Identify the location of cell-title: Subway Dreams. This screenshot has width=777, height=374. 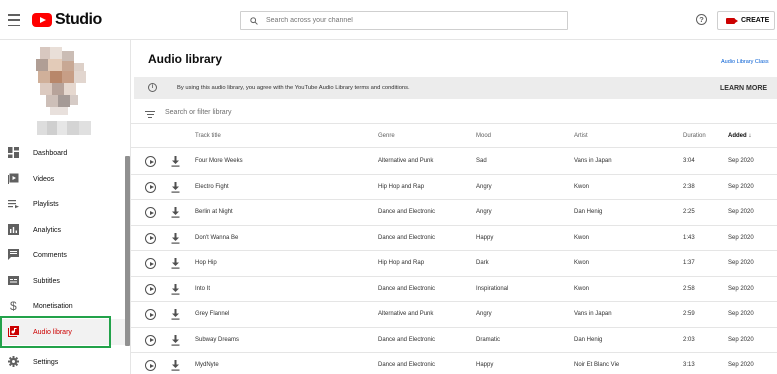
(217, 340).